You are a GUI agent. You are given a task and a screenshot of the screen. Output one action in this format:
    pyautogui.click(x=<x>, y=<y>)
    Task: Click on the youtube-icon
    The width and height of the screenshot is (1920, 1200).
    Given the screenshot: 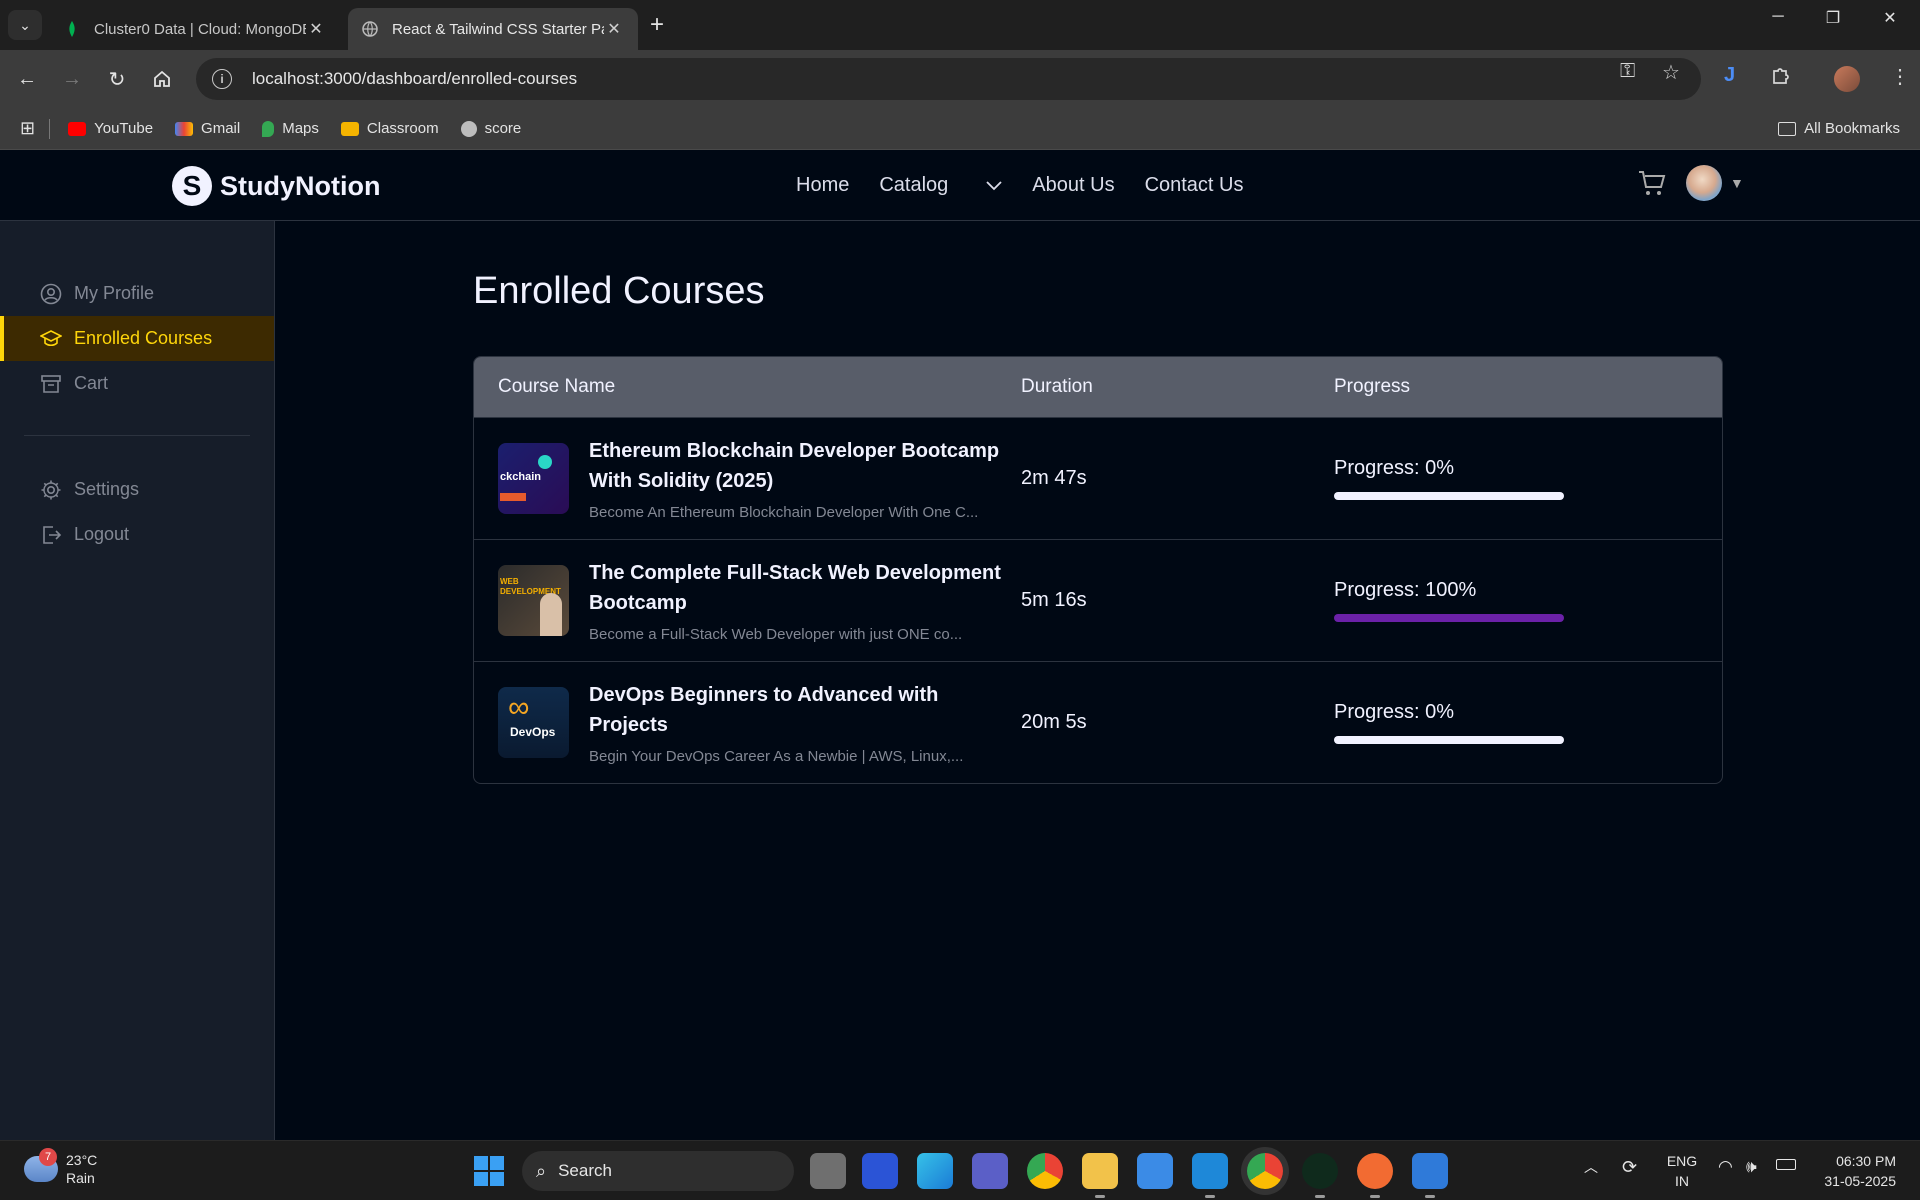 What is the action you would take?
    pyautogui.click(x=77, y=128)
    